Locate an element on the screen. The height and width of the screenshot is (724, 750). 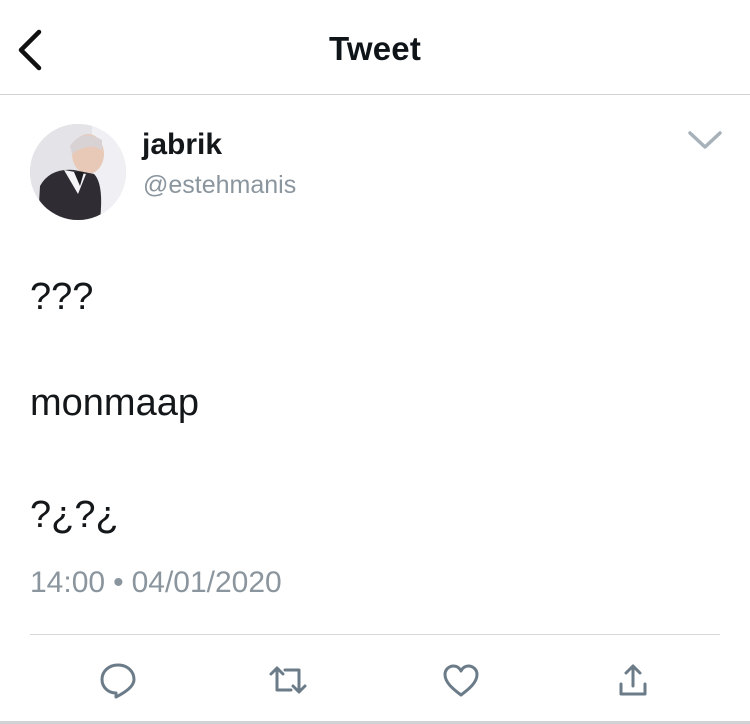
nav-bar: Tweet is located at coordinates (375, 47).